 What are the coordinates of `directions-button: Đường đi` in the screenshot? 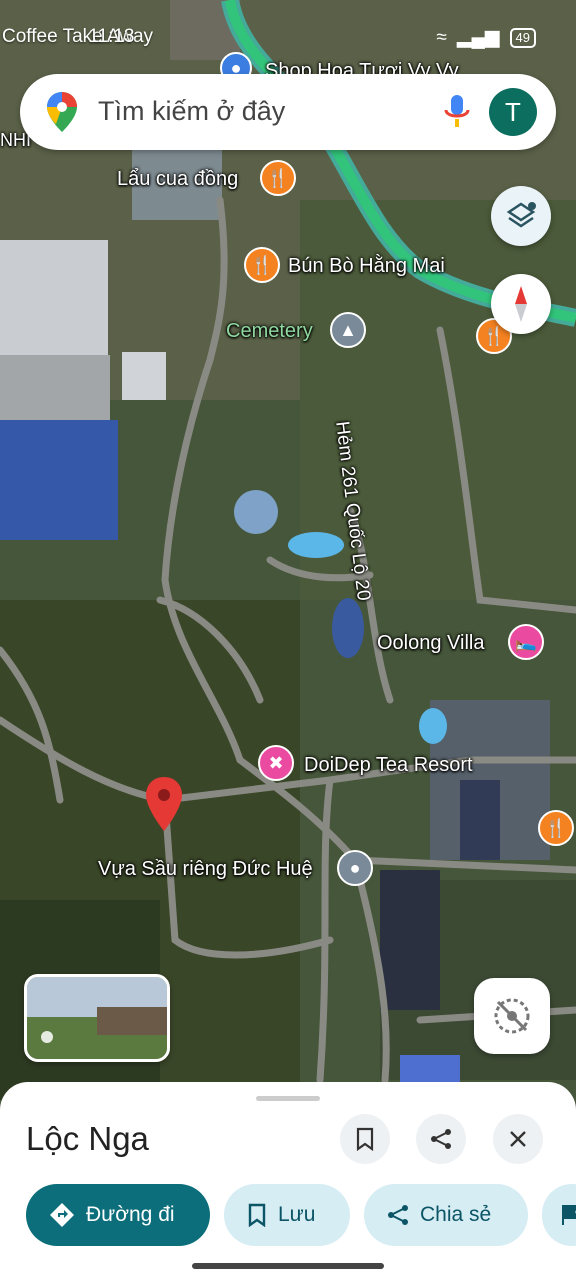 It's located at (118, 1215).